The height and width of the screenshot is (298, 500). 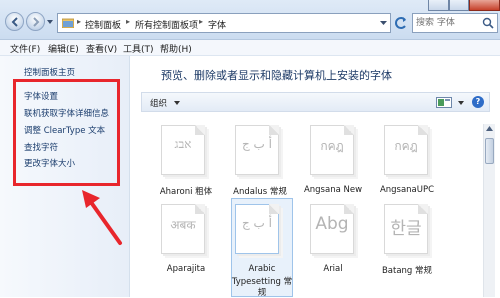 What do you see at coordinates (250, 48) in the screenshot?
I see `menu-bar: 文件(F) 编辑(E) 查看(V) 工具(T) 帮助(H)` at bounding box center [250, 48].